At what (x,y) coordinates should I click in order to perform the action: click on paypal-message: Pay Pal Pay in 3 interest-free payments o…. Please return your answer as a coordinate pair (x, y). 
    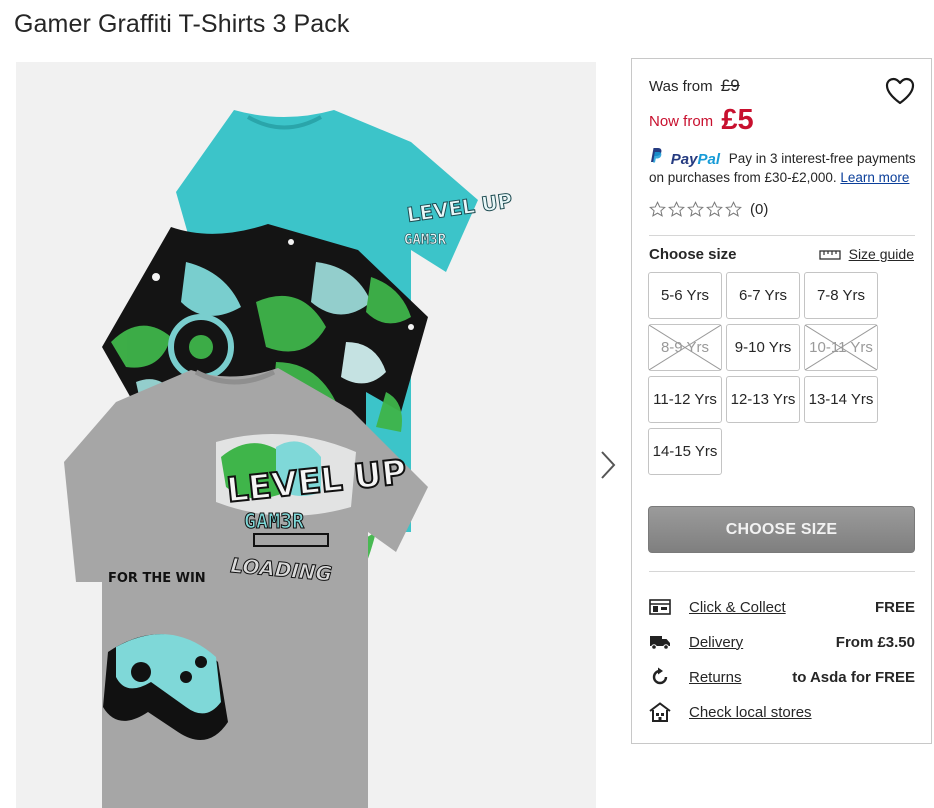
    Looking at the image, I should click on (786, 167).